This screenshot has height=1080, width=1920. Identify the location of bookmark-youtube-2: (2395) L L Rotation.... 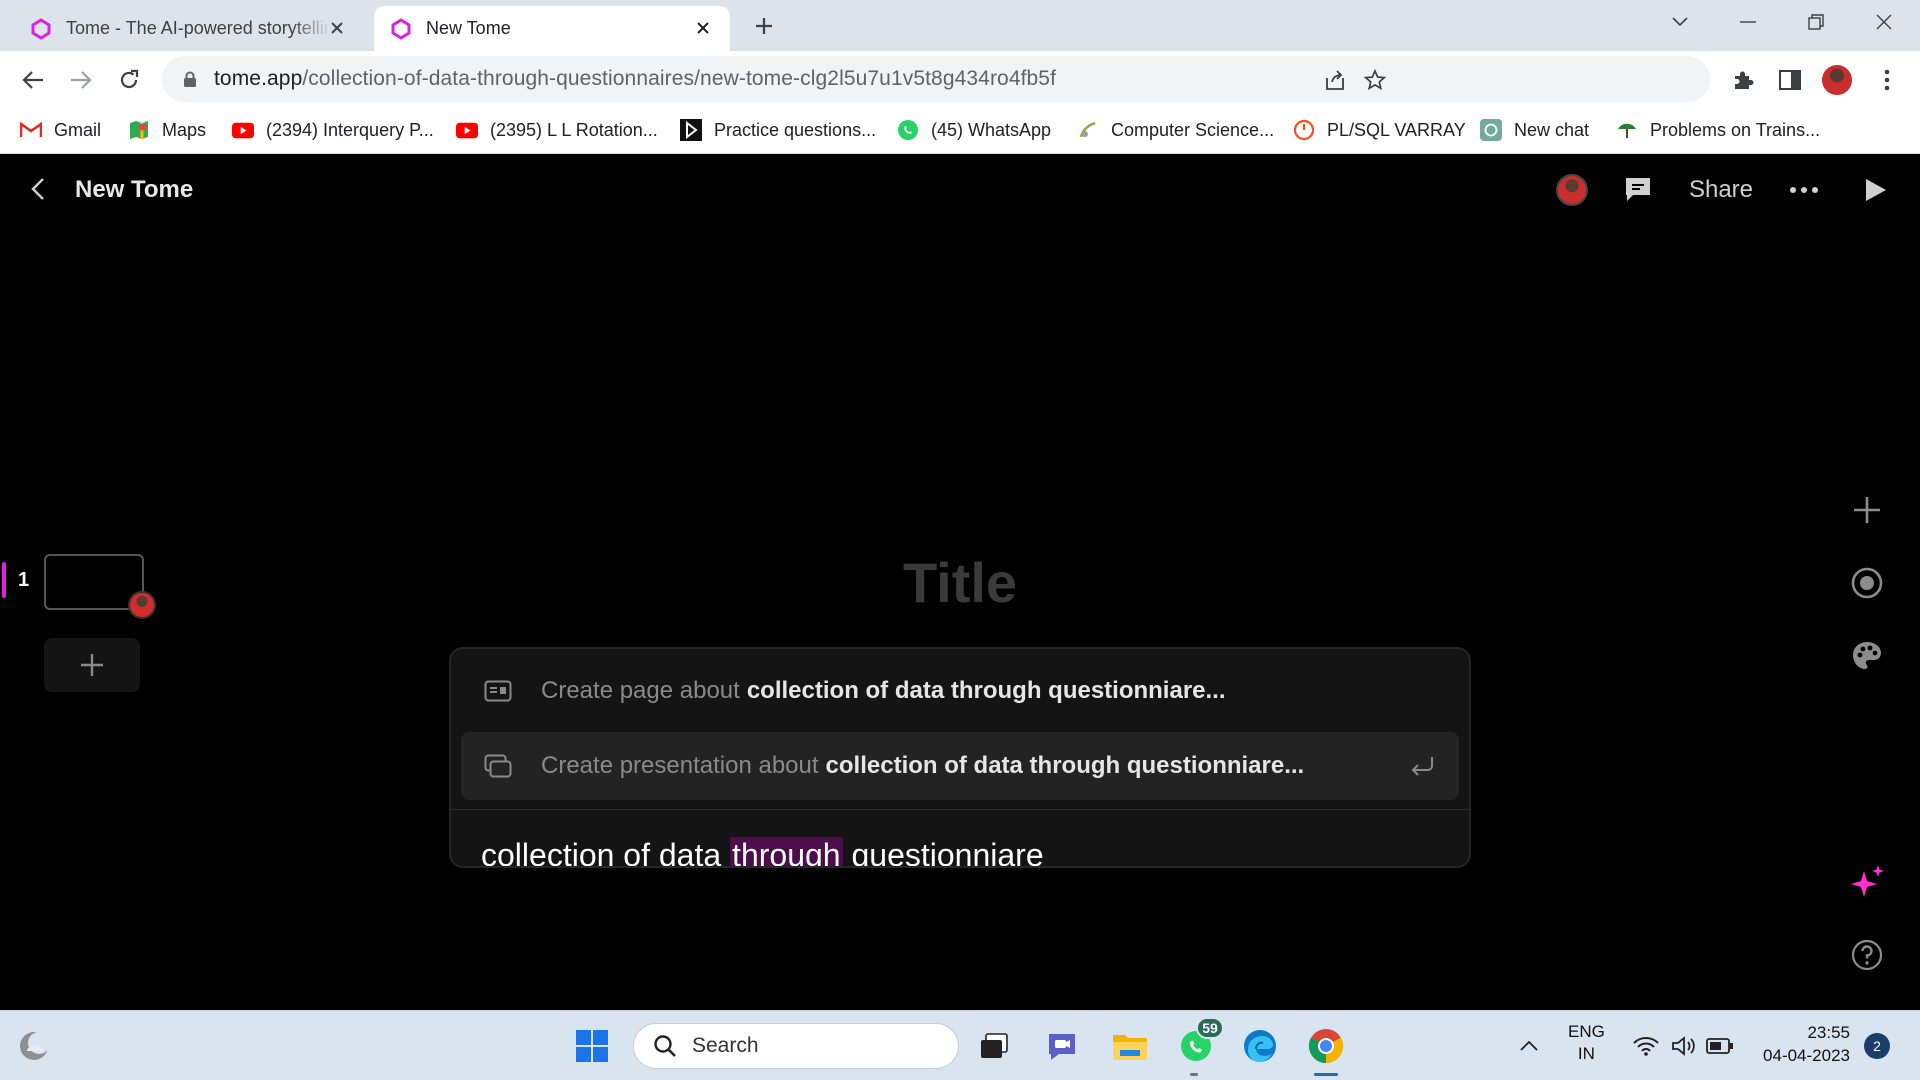
(557, 130).